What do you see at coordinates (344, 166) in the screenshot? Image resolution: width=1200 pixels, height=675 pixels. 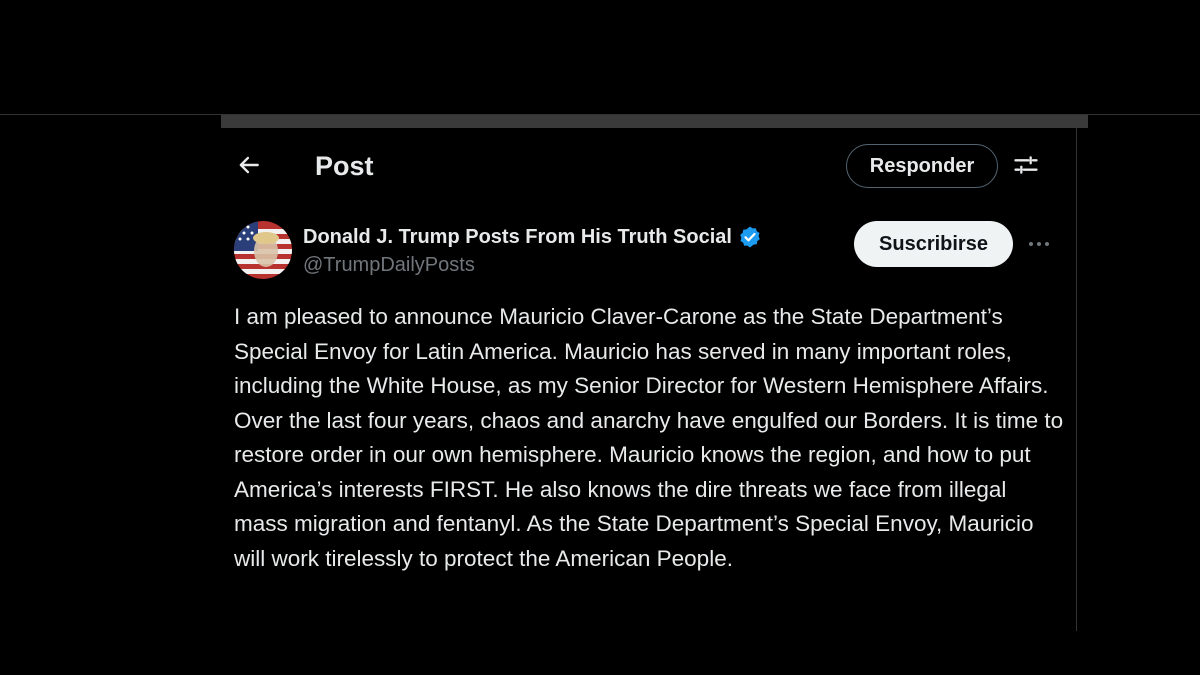 I see `page-title: Post` at bounding box center [344, 166].